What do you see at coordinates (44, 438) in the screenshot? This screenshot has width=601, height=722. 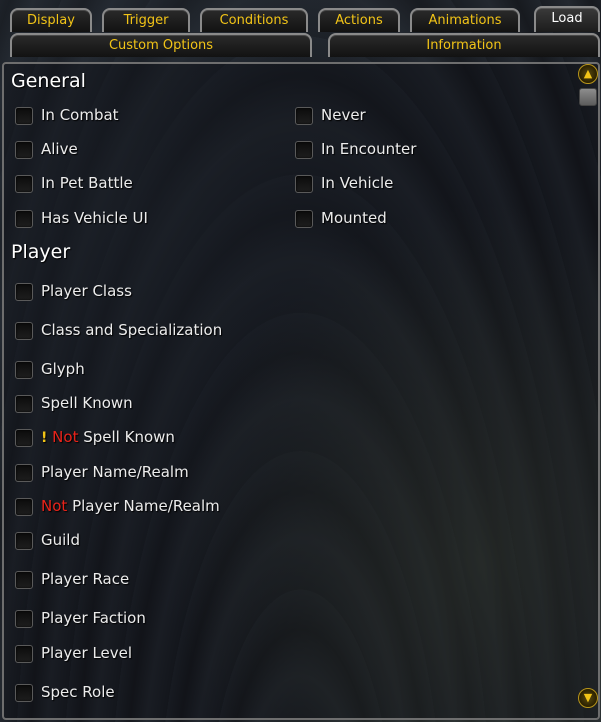 I see `exclamation-icon: !` at bounding box center [44, 438].